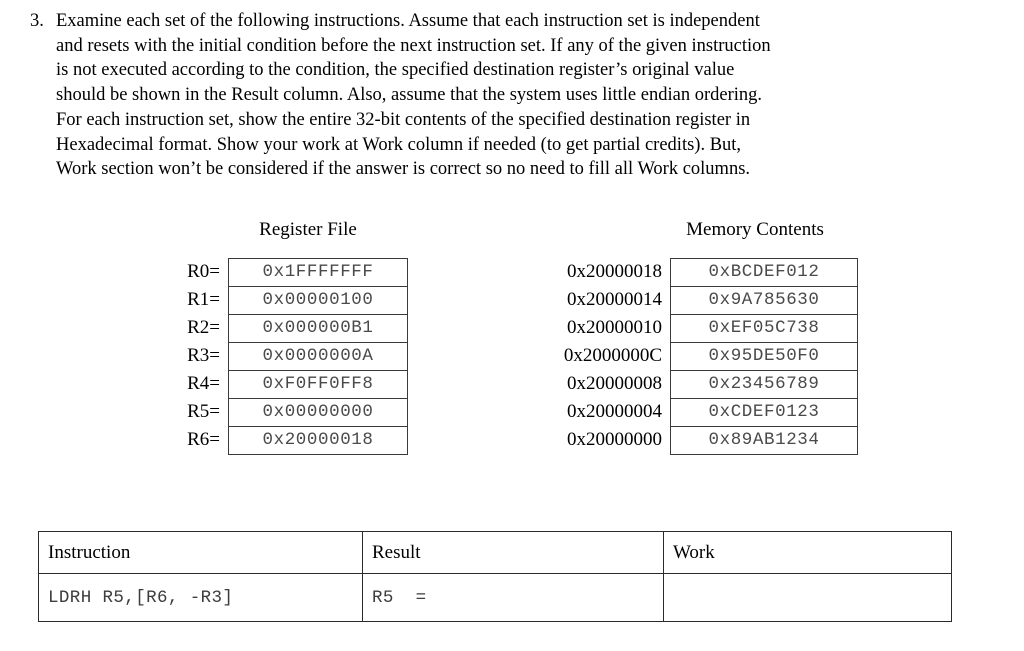  I want to click on register-value: 0x0000000A, so click(318, 357).